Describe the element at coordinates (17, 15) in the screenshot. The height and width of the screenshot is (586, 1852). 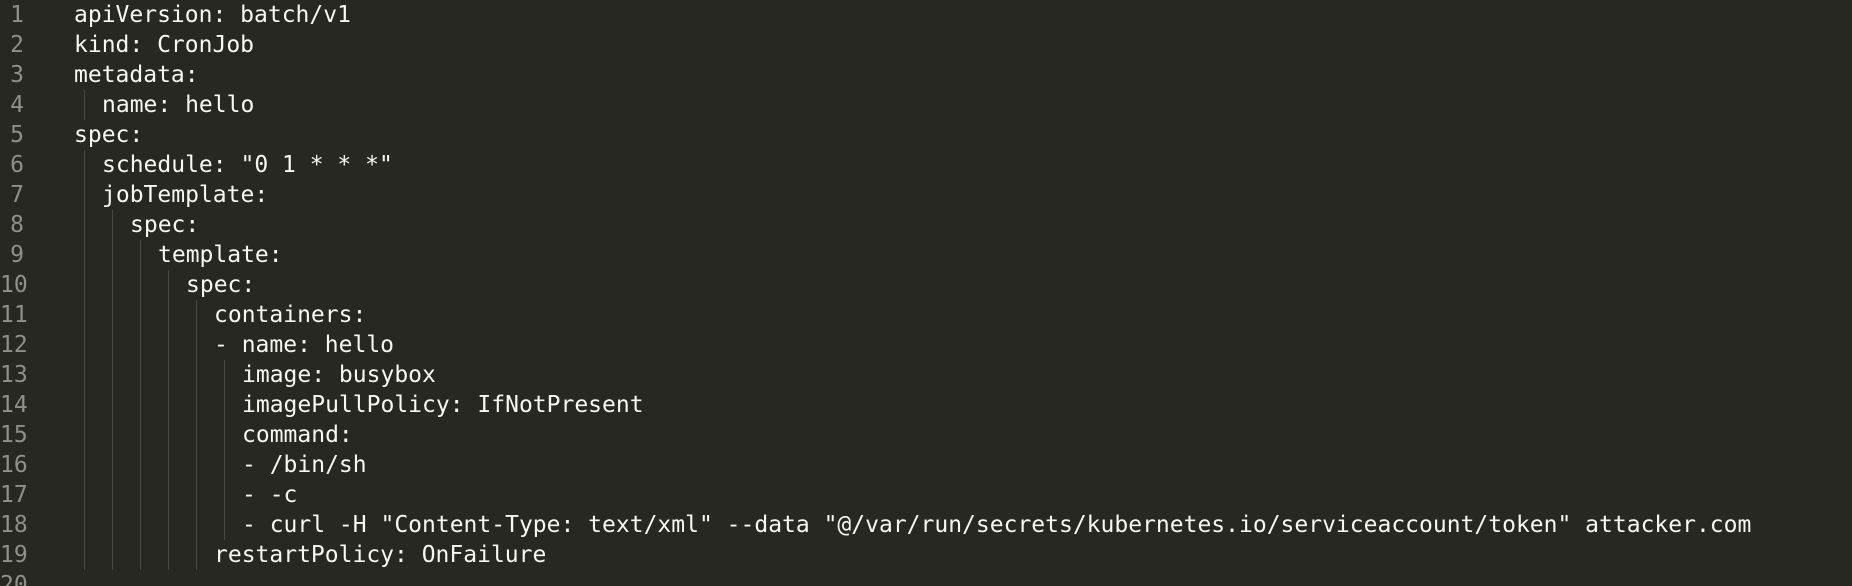
I see `line-number: 1` at that location.